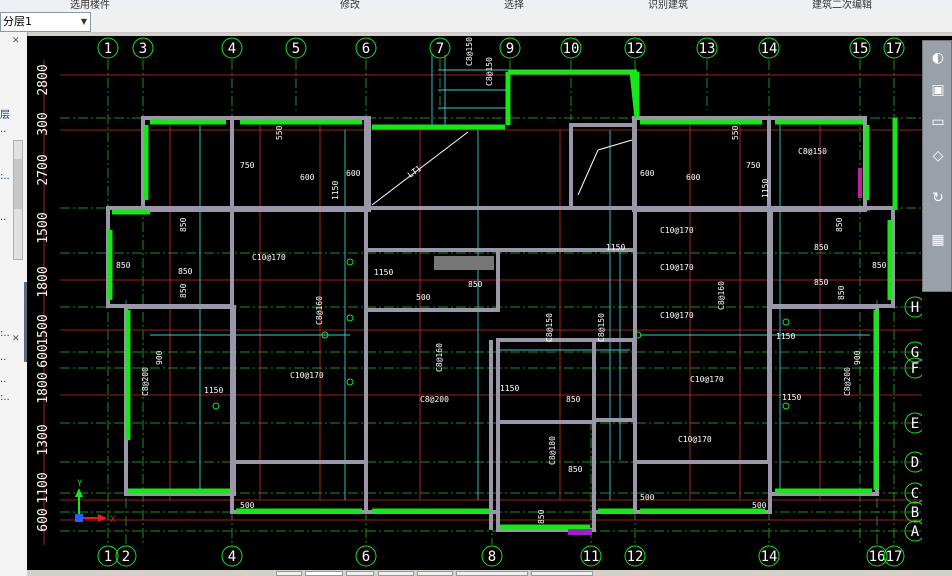  Describe the element at coordinates (350, 5) in the screenshot. I see `menu-item: 修改` at that location.